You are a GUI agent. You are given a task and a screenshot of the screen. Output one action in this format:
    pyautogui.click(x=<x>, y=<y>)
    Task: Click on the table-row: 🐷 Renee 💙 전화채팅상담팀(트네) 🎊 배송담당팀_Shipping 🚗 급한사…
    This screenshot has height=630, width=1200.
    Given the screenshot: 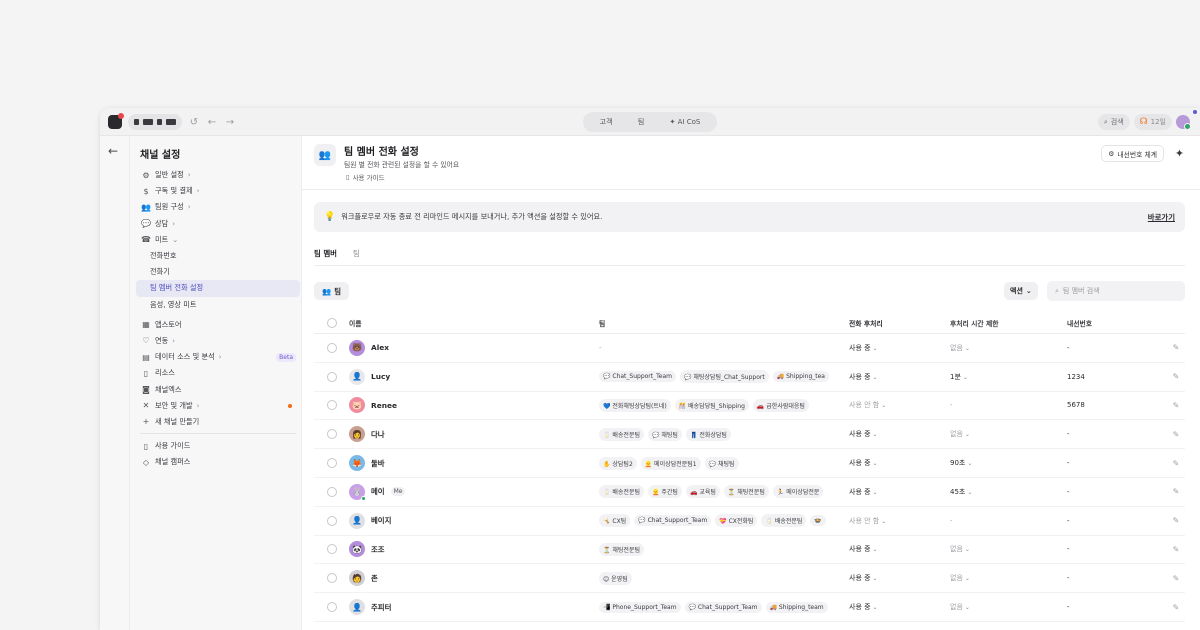 What is the action you would take?
    pyautogui.click(x=749, y=406)
    